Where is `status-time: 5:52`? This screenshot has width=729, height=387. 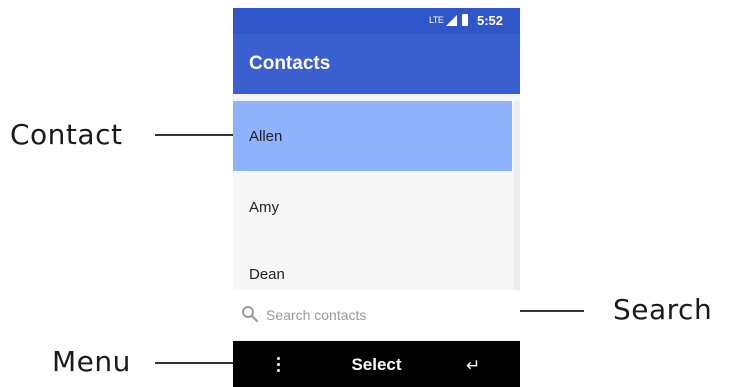 status-time: 5:52 is located at coordinates (490, 20).